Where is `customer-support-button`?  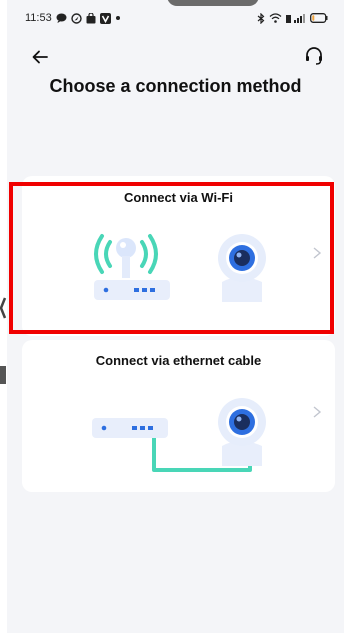
customer-support-button is located at coordinates (314, 56).